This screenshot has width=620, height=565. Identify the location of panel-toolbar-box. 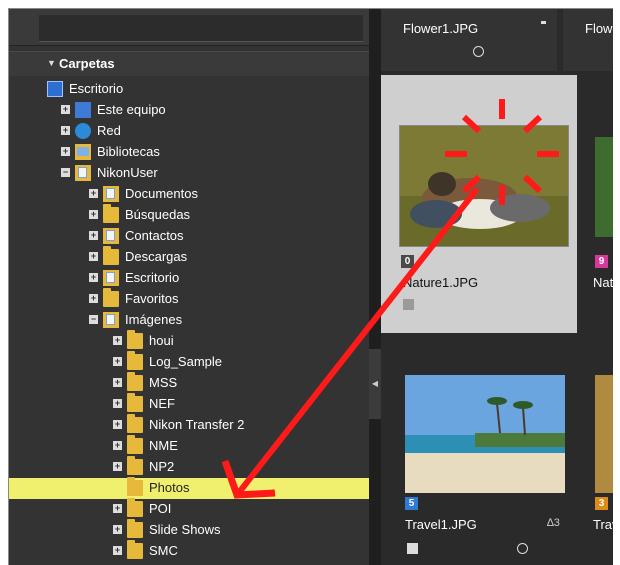
(201, 28).